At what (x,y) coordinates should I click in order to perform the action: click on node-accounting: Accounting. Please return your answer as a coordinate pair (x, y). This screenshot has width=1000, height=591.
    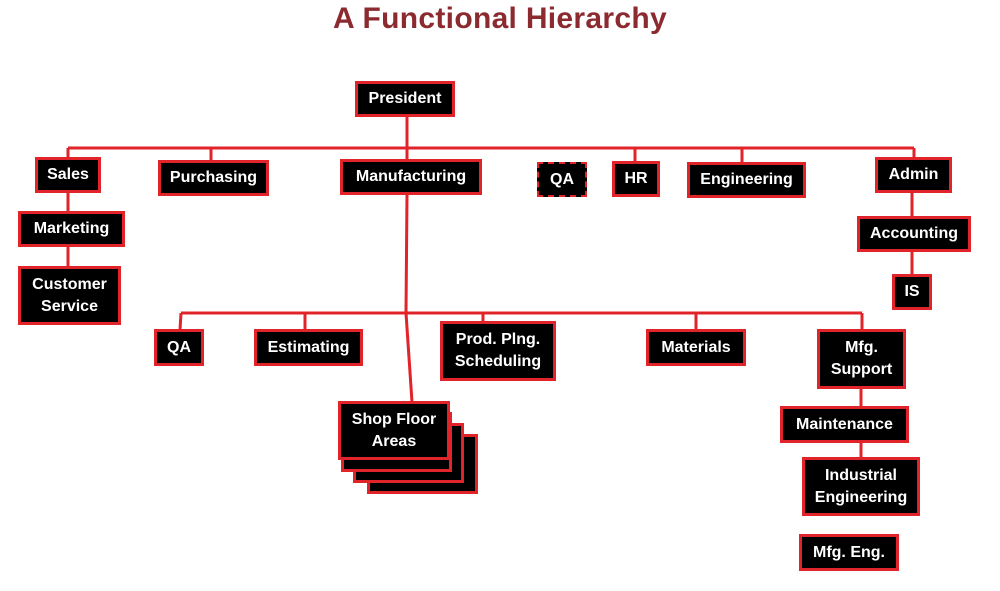
    Looking at the image, I should click on (914, 234).